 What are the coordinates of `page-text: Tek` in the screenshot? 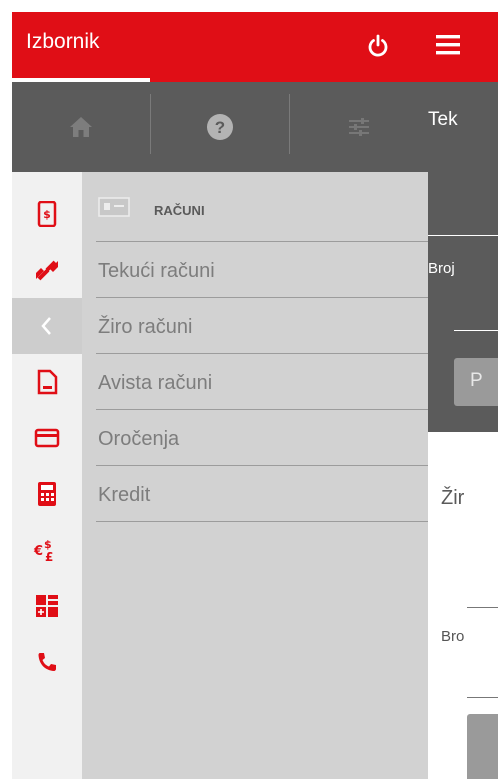 It's located at (443, 119).